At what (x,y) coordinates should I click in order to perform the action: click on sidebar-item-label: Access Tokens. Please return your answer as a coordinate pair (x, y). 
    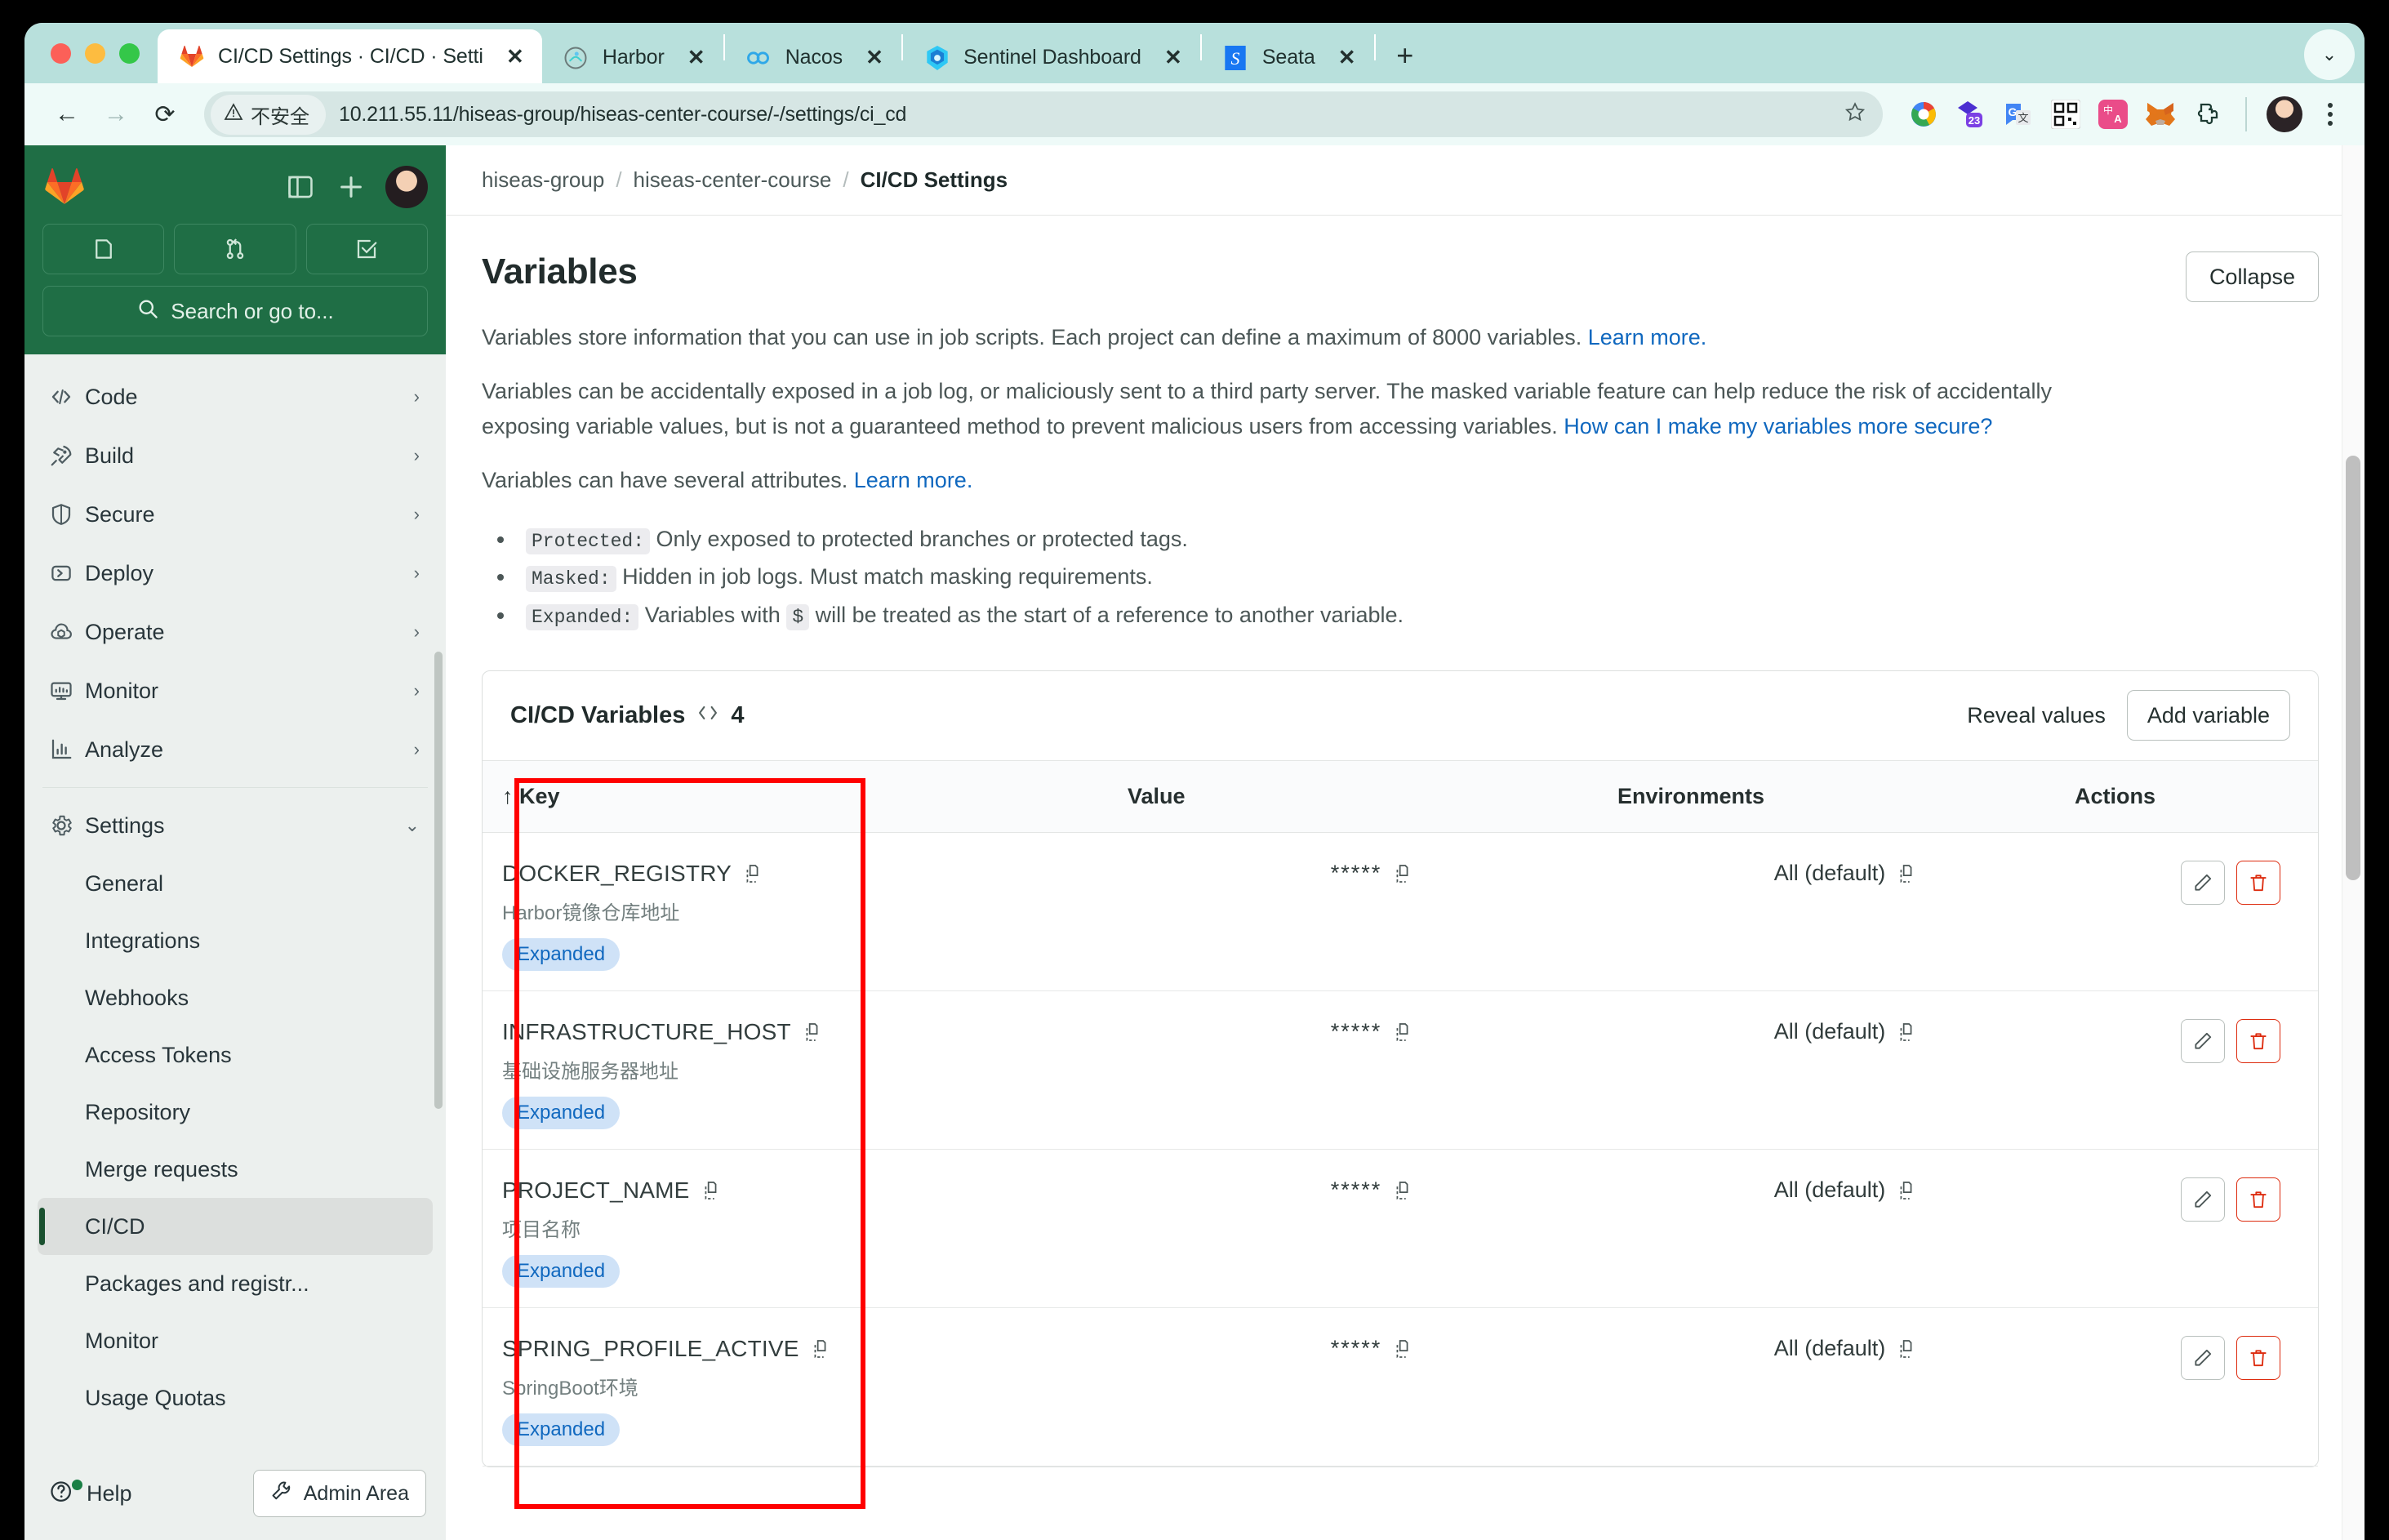
    Looking at the image, I should click on (158, 1054).